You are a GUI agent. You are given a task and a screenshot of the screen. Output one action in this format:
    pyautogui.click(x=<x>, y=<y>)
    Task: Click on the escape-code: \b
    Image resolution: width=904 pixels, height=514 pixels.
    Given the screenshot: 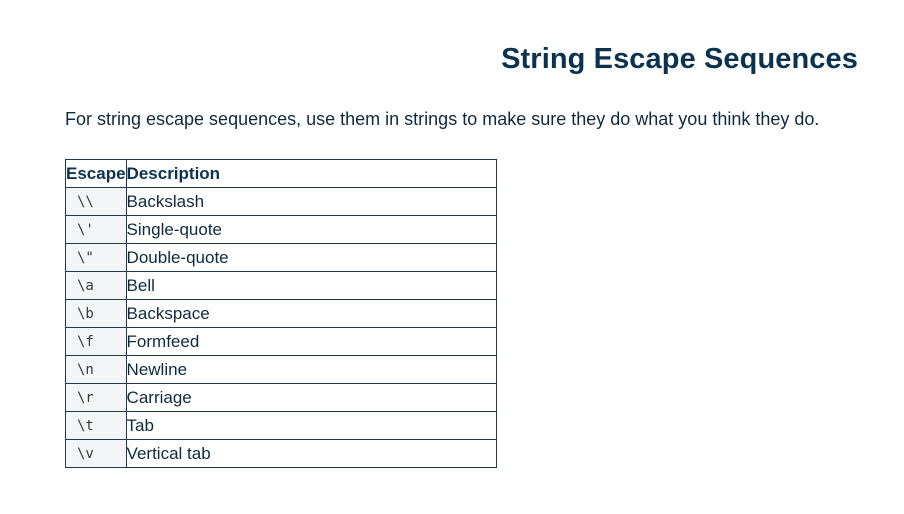 What is the action you would take?
    pyautogui.click(x=96, y=313)
    